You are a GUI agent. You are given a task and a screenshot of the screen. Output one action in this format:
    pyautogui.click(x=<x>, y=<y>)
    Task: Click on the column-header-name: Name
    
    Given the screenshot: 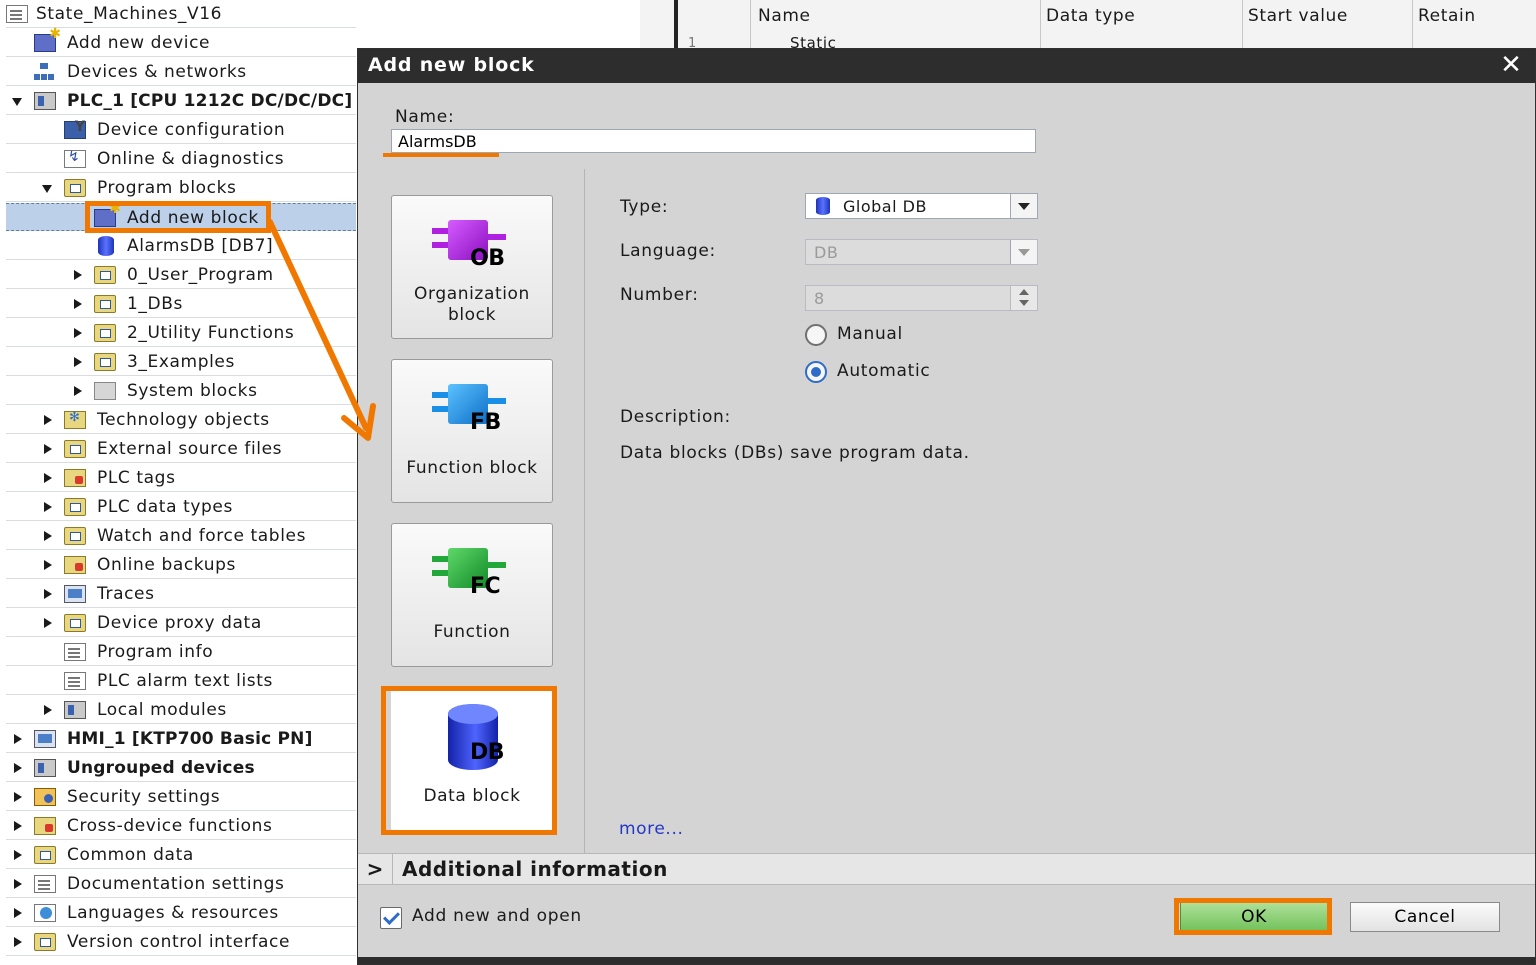 What is the action you would take?
    pyautogui.click(x=784, y=16)
    